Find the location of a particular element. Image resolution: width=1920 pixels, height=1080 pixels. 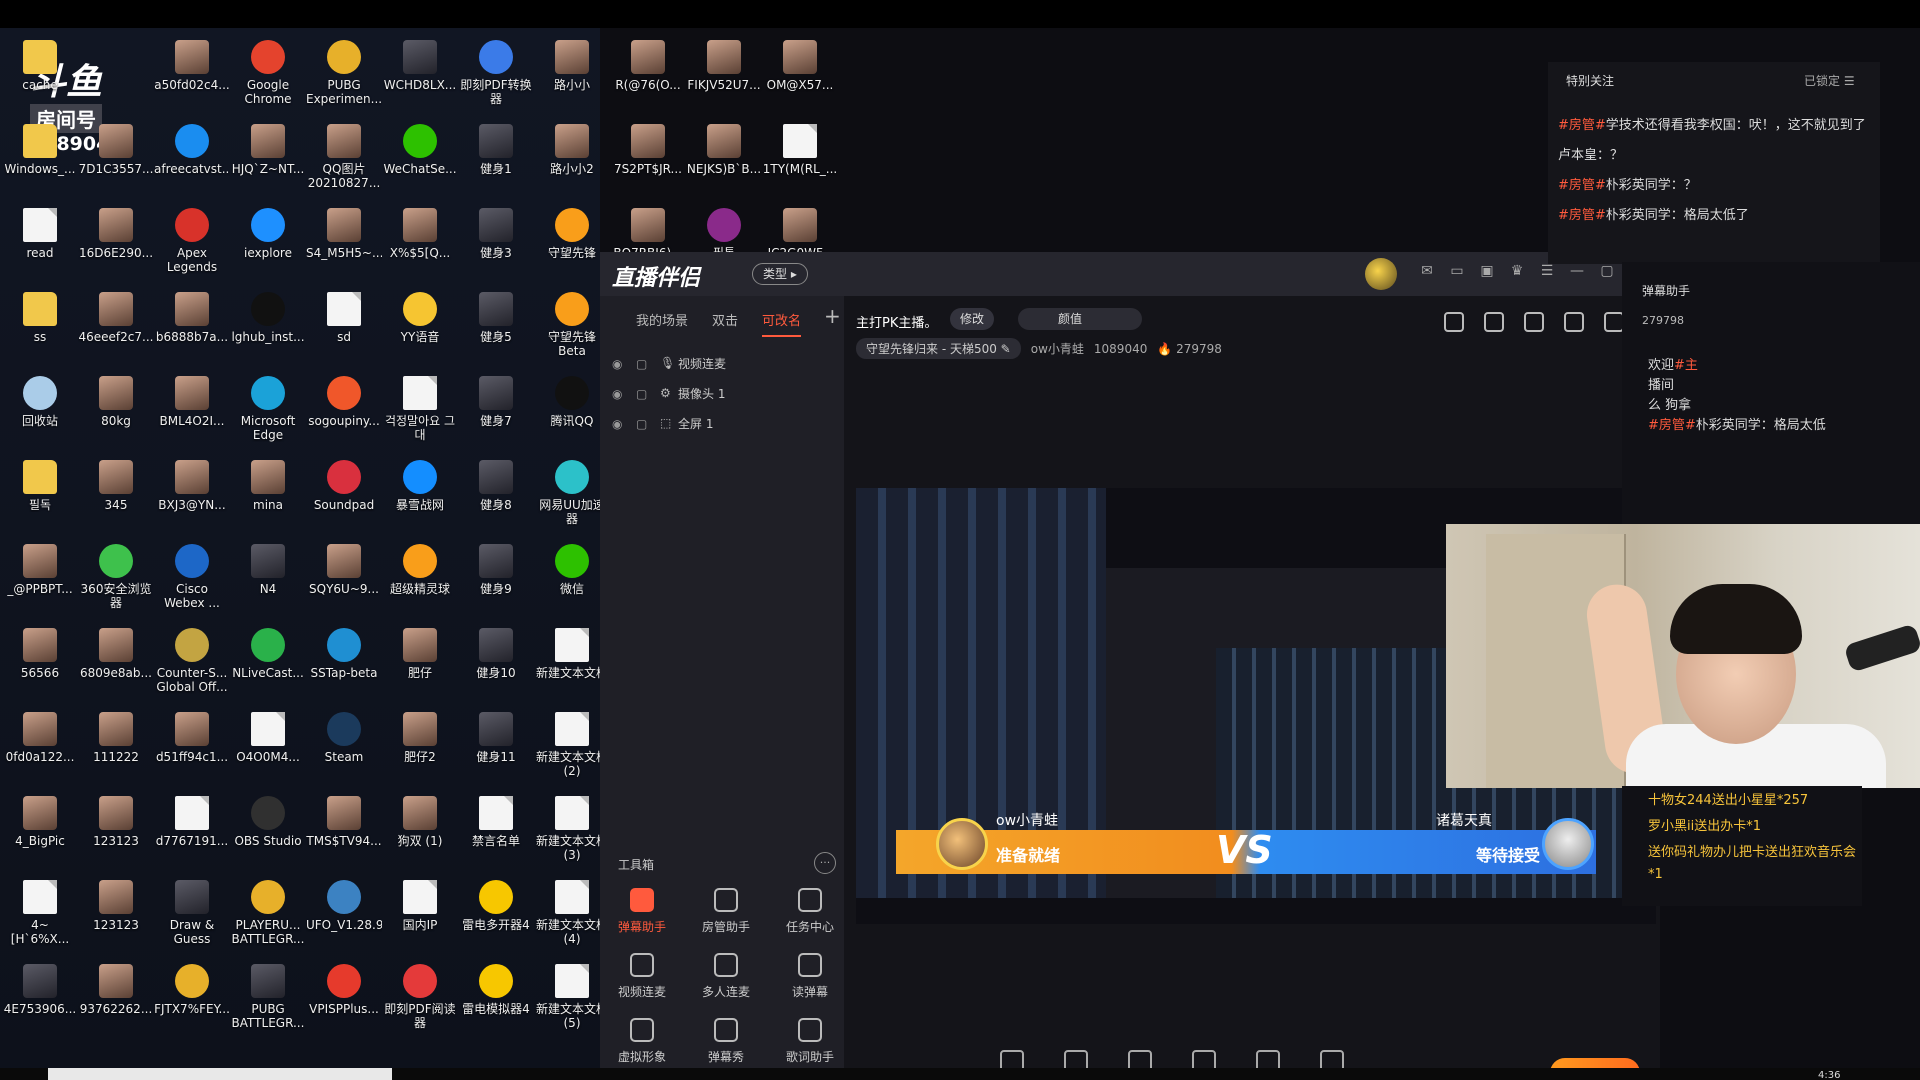

desktop-icon: Apex Legends is located at coordinates (192, 238).